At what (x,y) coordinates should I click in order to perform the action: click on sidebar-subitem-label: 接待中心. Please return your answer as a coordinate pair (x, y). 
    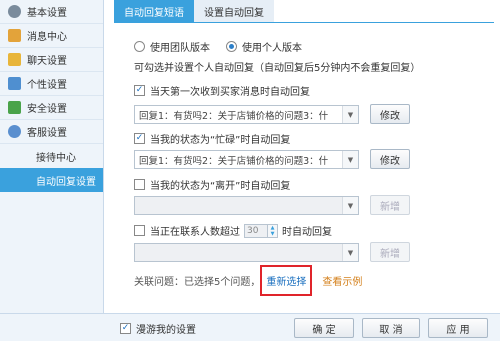
    Looking at the image, I should click on (56, 158).